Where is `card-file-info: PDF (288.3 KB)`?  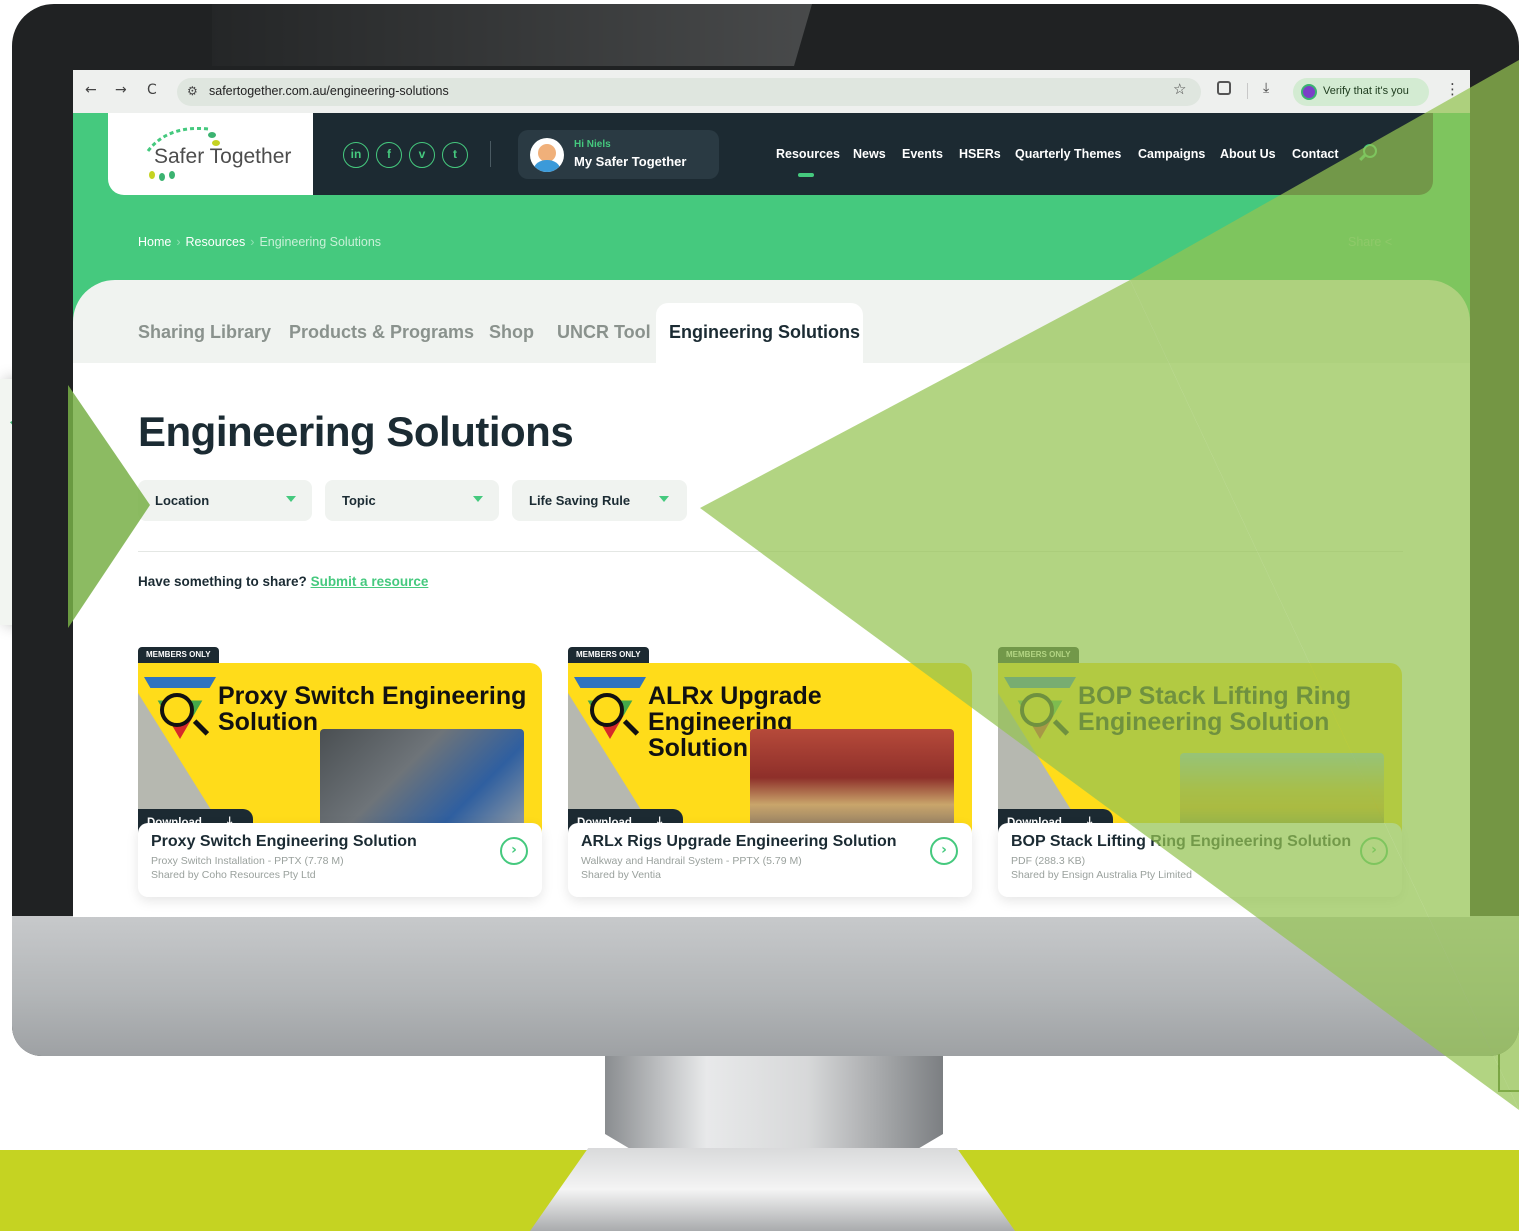
card-file-info: PDF (288.3 KB) is located at coordinates (1048, 861).